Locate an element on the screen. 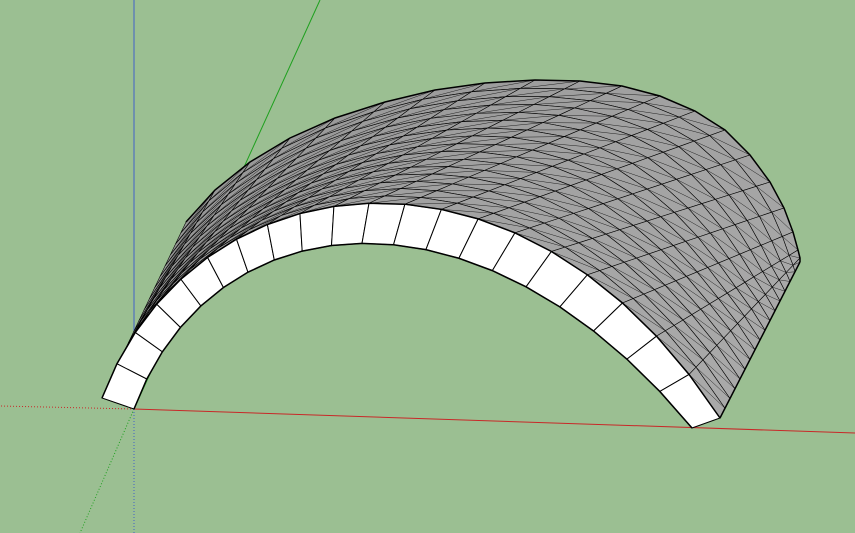  red-axis is located at coordinates (494, 421).